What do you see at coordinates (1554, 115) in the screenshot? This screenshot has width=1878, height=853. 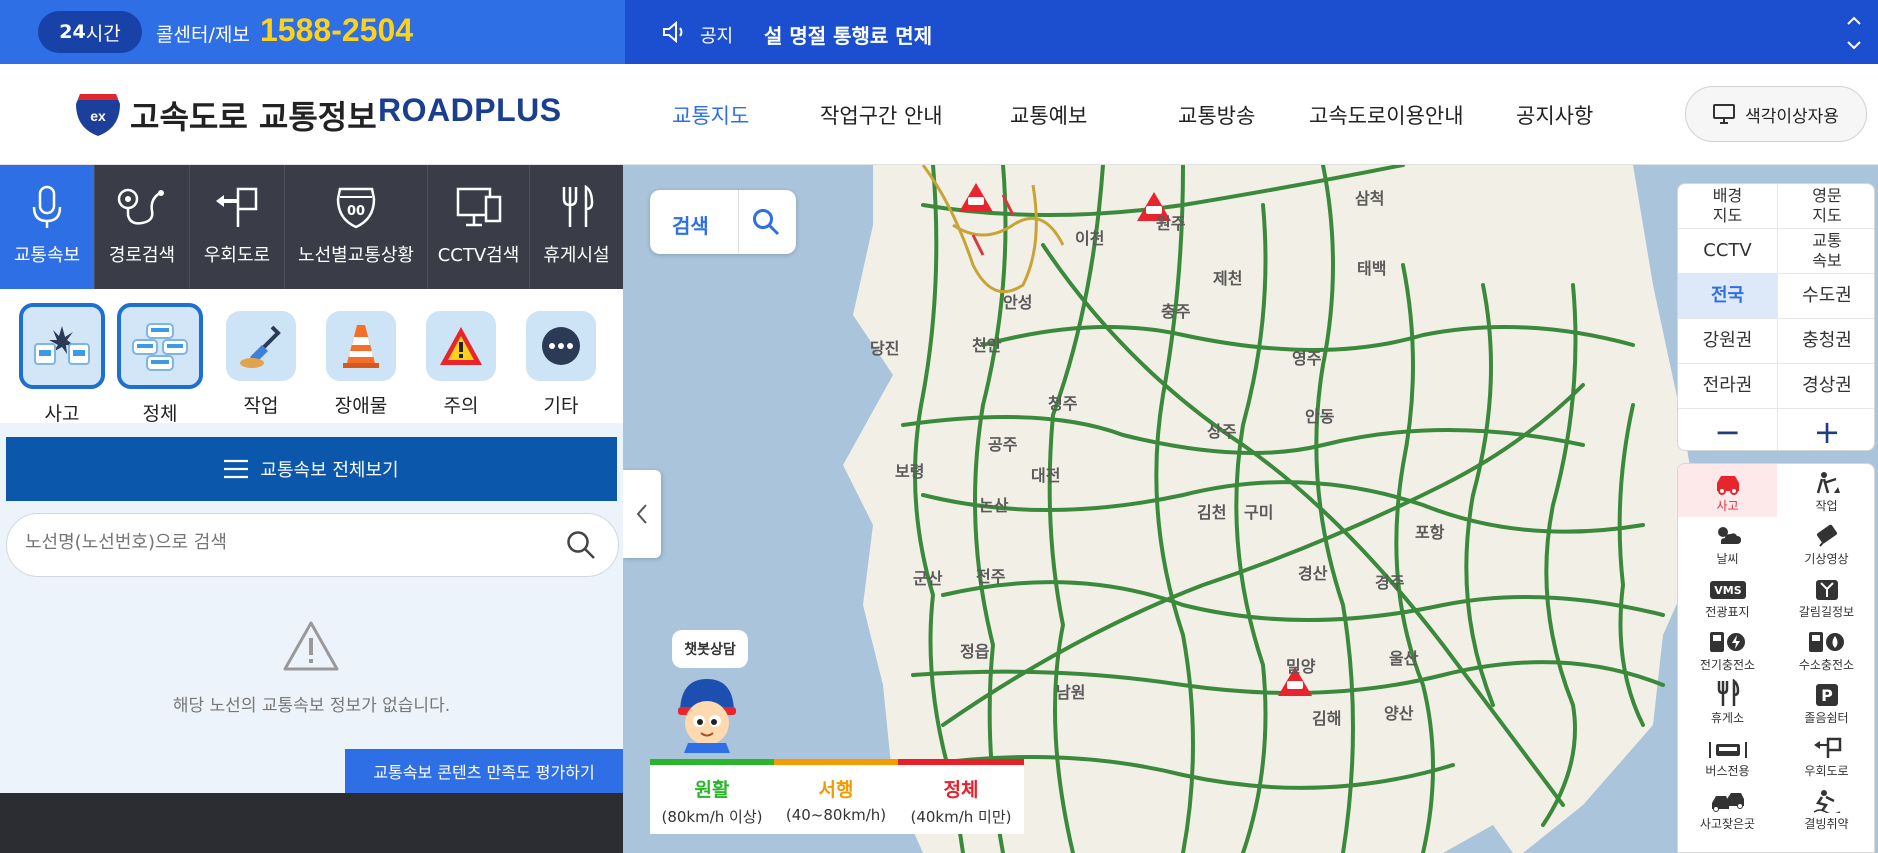 I see `nav-notices: 공지사항` at bounding box center [1554, 115].